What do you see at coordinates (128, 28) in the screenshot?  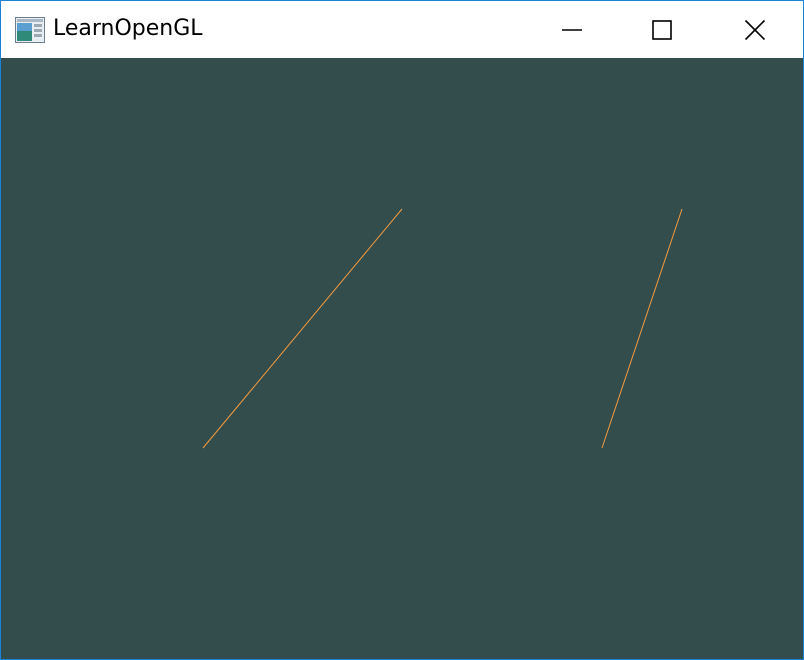 I see `window-title: LearnOpenGL` at bounding box center [128, 28].